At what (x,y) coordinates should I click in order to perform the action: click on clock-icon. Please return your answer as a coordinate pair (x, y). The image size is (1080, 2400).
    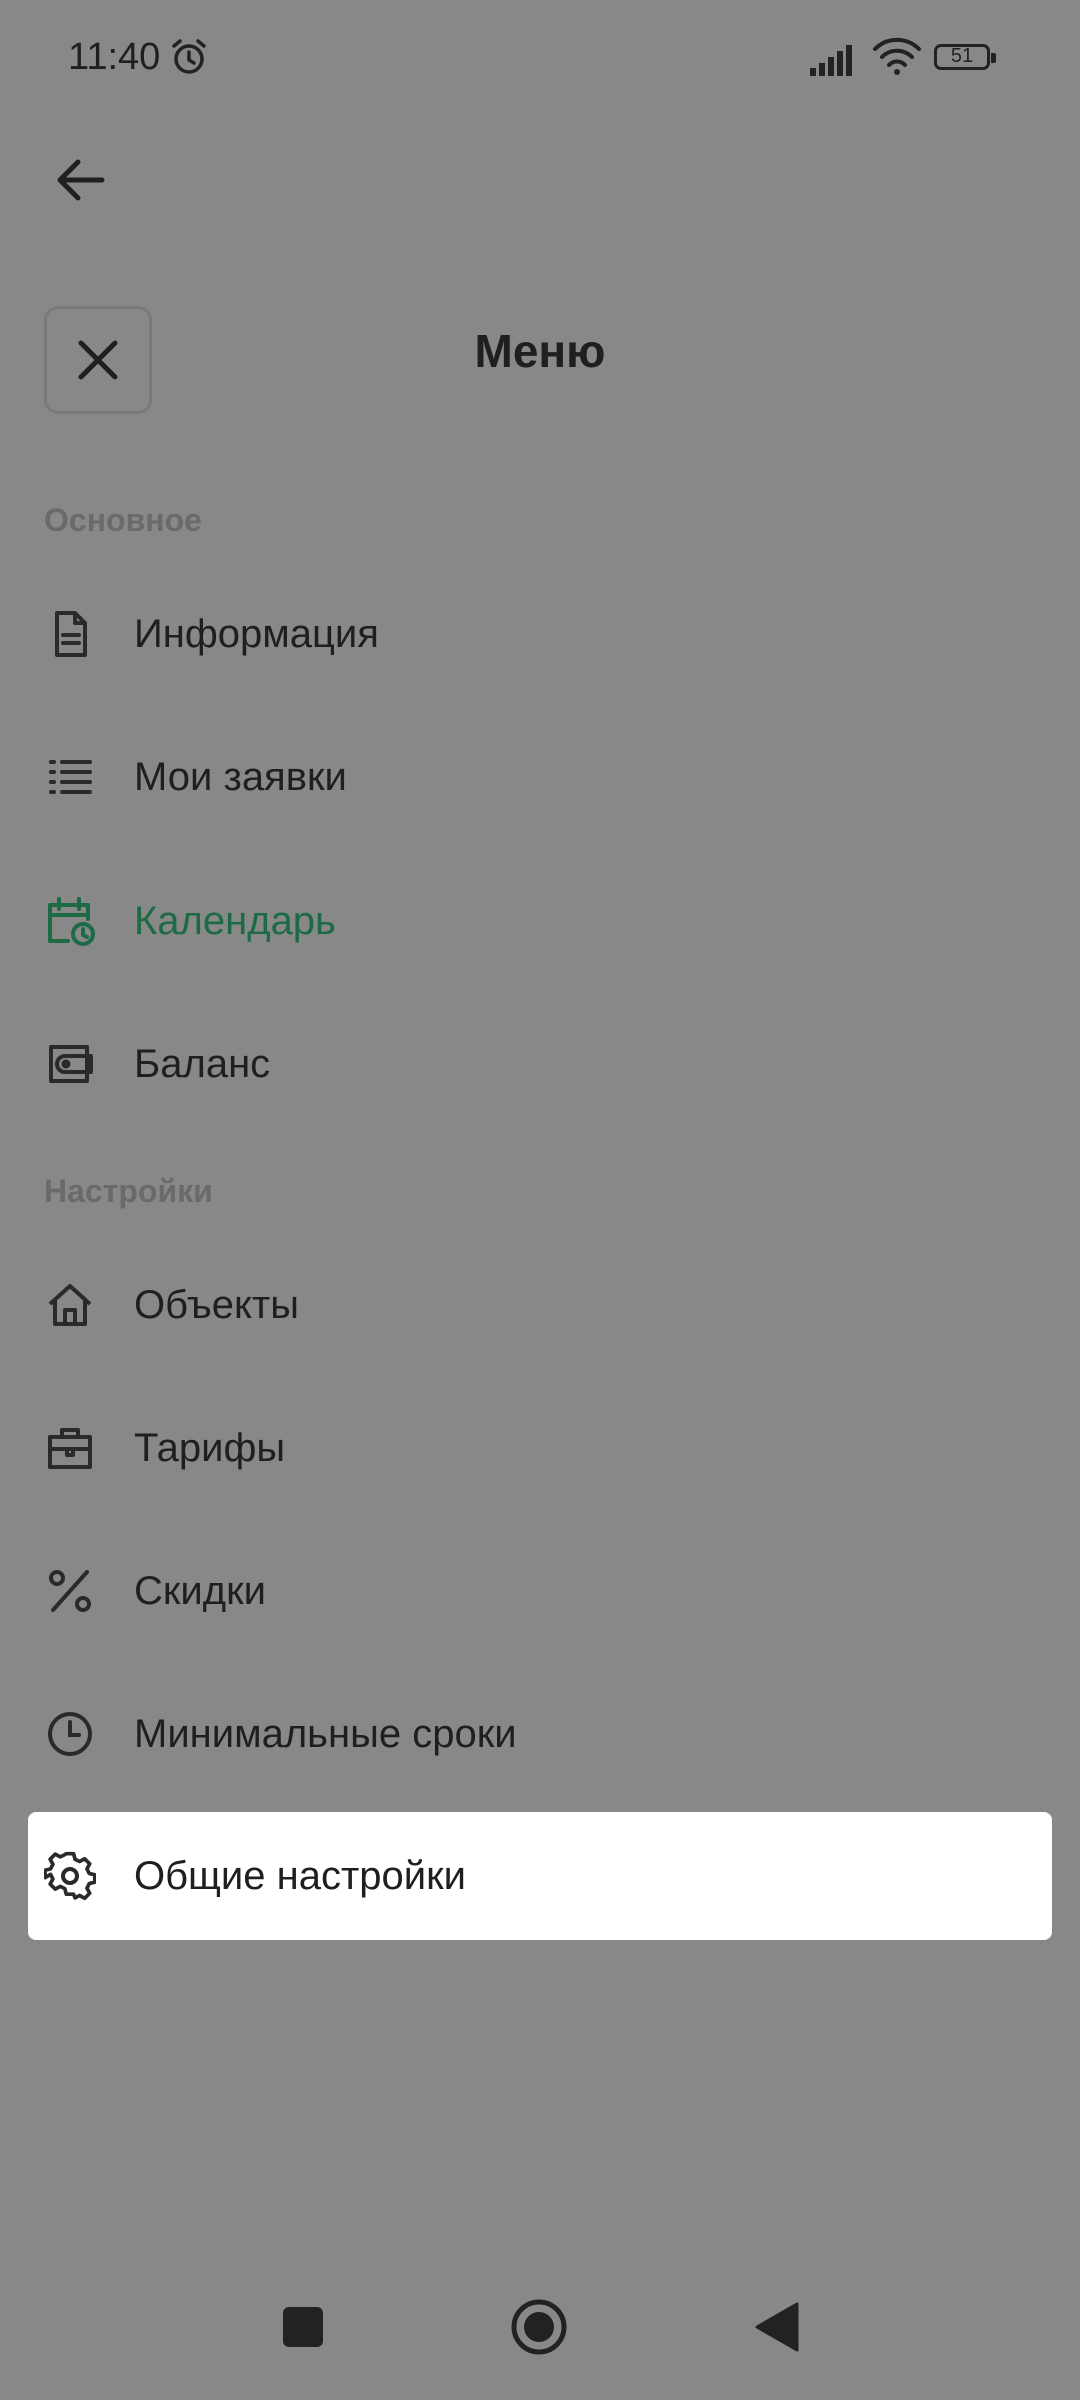
    Looking at the image, I should click on (70, 1734).